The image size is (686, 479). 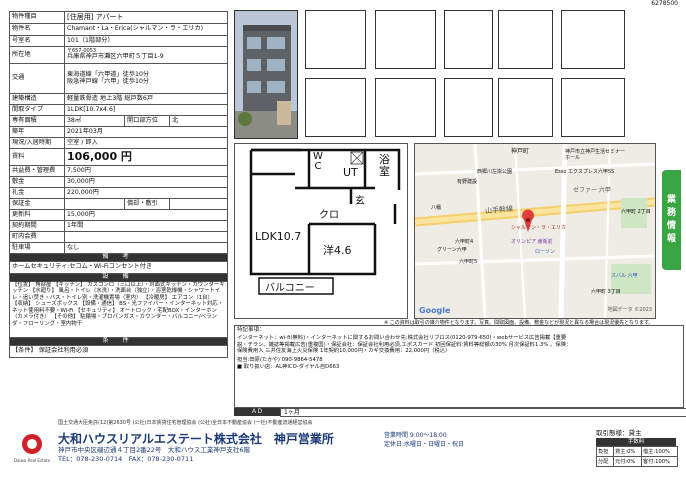 I want to click on fee-header: 手数料, so click(x=636, y=442).